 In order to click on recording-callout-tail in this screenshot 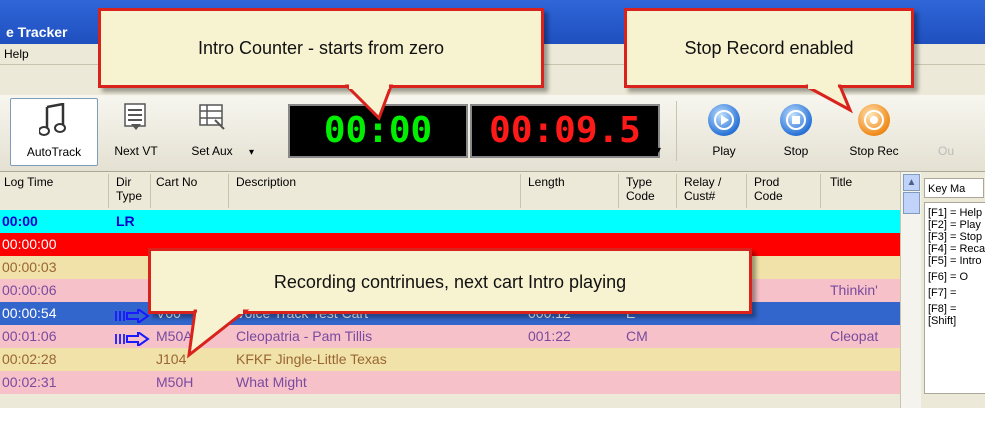, I will do `click(218, 334)`.